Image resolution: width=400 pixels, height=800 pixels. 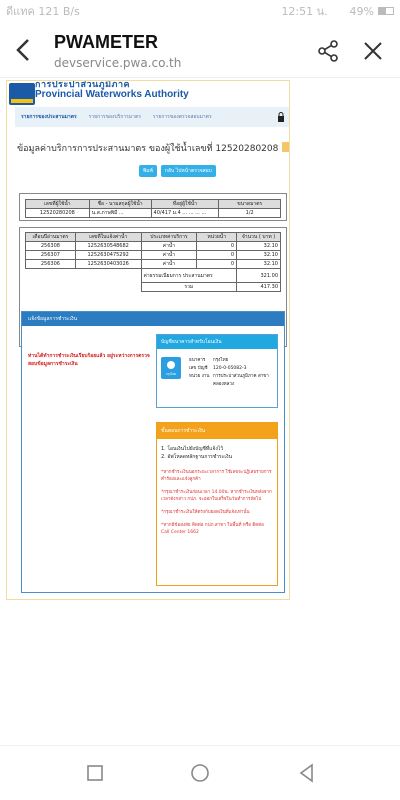 I want to click on table-row: รวม 417.30, so click(x=153, y=287).